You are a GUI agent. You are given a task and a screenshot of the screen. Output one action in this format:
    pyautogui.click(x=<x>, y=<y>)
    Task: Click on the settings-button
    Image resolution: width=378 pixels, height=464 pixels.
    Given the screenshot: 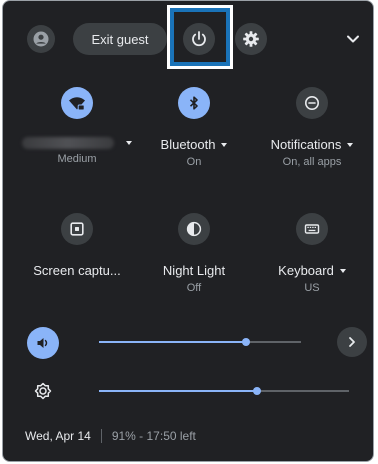 What is the action you would take?
    pyautogui.click(x=251, y=39)
    